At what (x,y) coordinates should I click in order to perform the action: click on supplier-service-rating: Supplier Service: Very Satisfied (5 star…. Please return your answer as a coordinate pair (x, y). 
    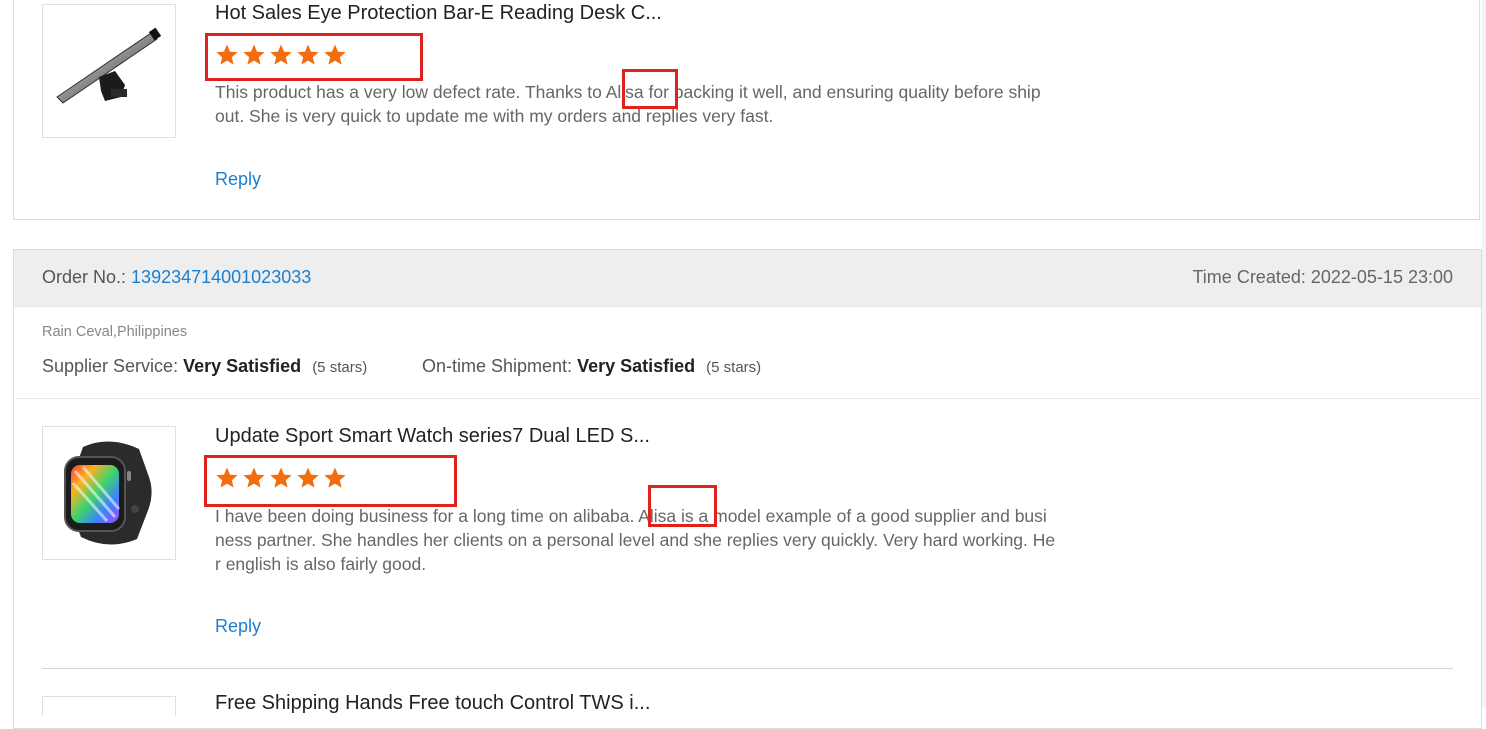
    Looking at the image, I should click on (204, 366).